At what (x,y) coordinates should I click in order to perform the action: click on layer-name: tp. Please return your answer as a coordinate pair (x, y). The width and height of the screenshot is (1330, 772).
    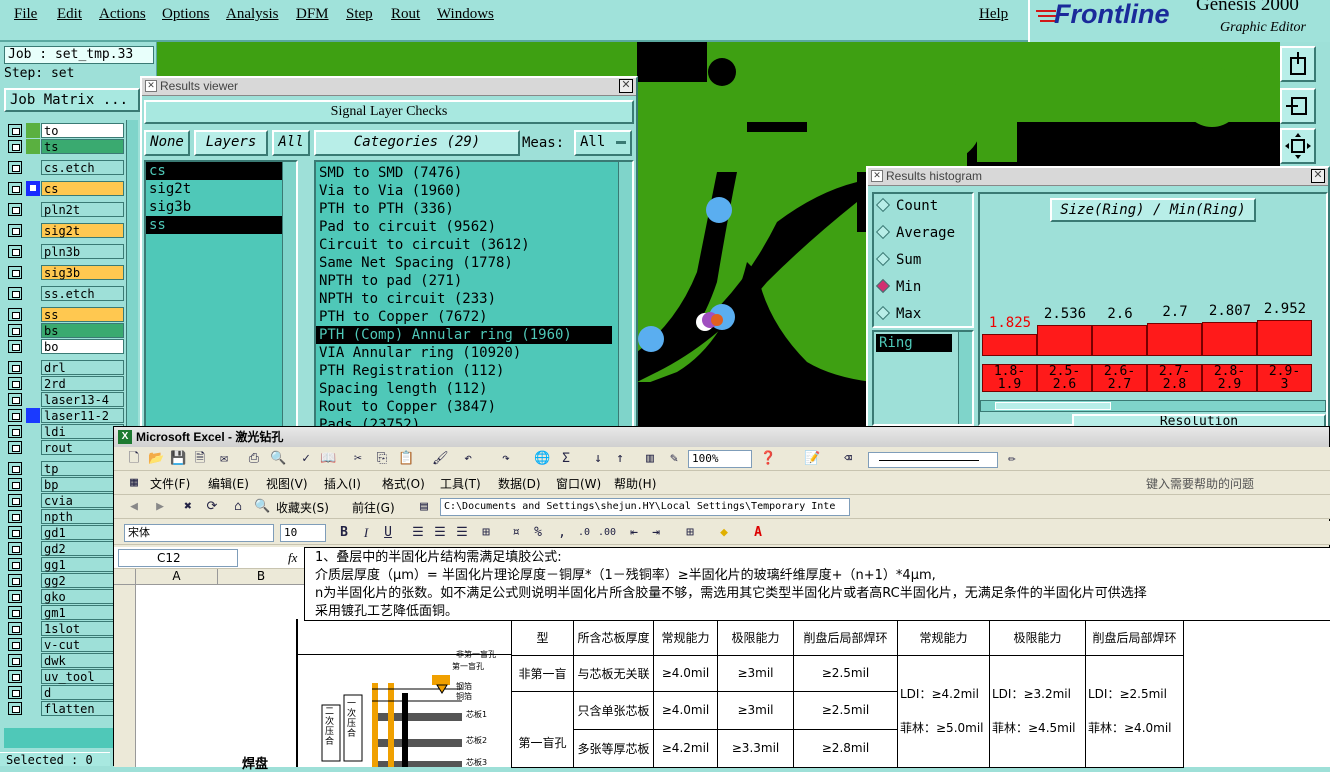
    Looking at the image, I should click on (82, 468).